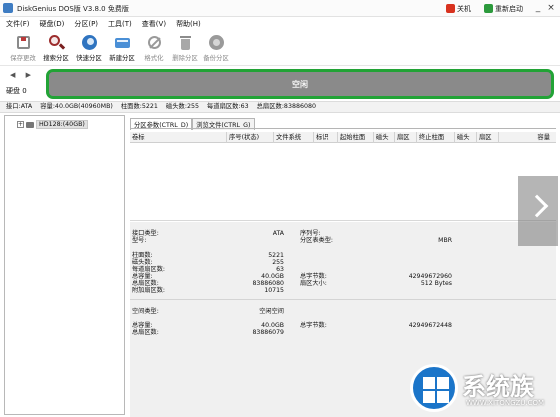  Describe the element at coordinates (268, 332) in the screenshot. I see `prop-free-sectors-value: 83886079` at that location.